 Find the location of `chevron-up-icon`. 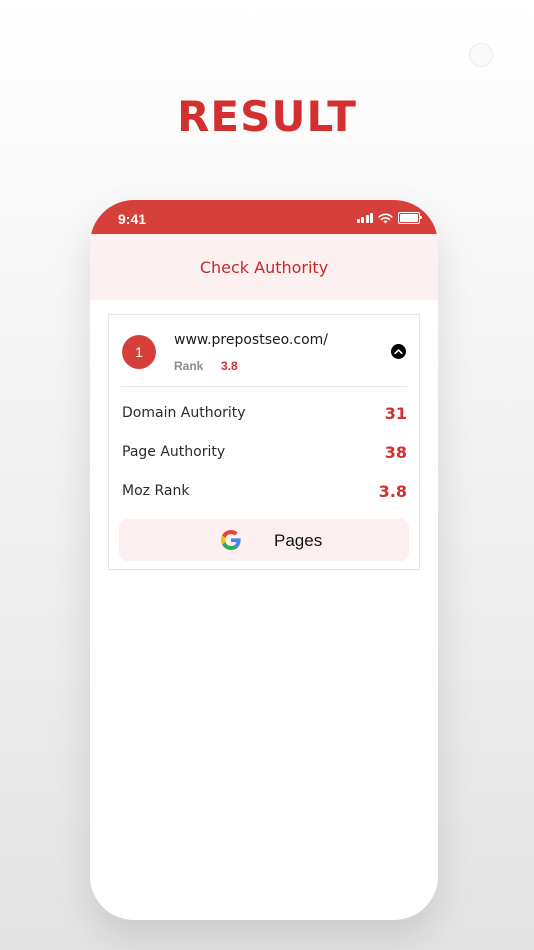

chevron-up-icon is located at coordinates (398, 351).